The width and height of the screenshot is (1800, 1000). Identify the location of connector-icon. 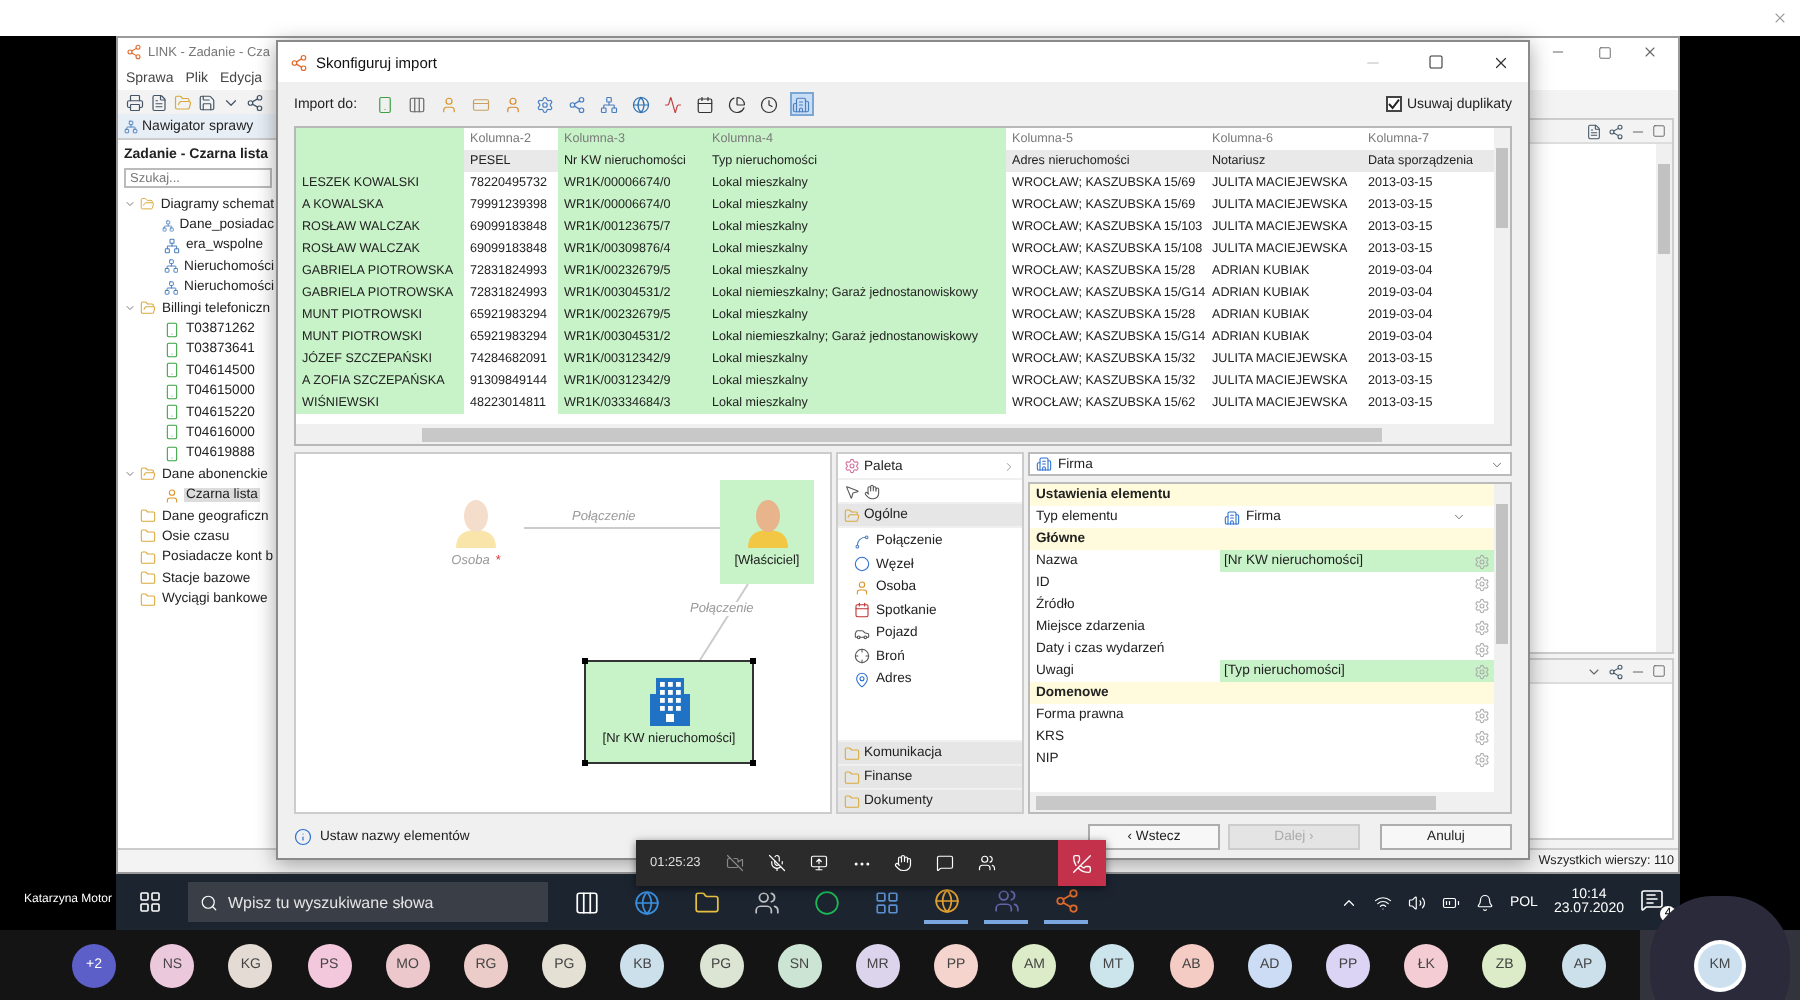
(862, 541).